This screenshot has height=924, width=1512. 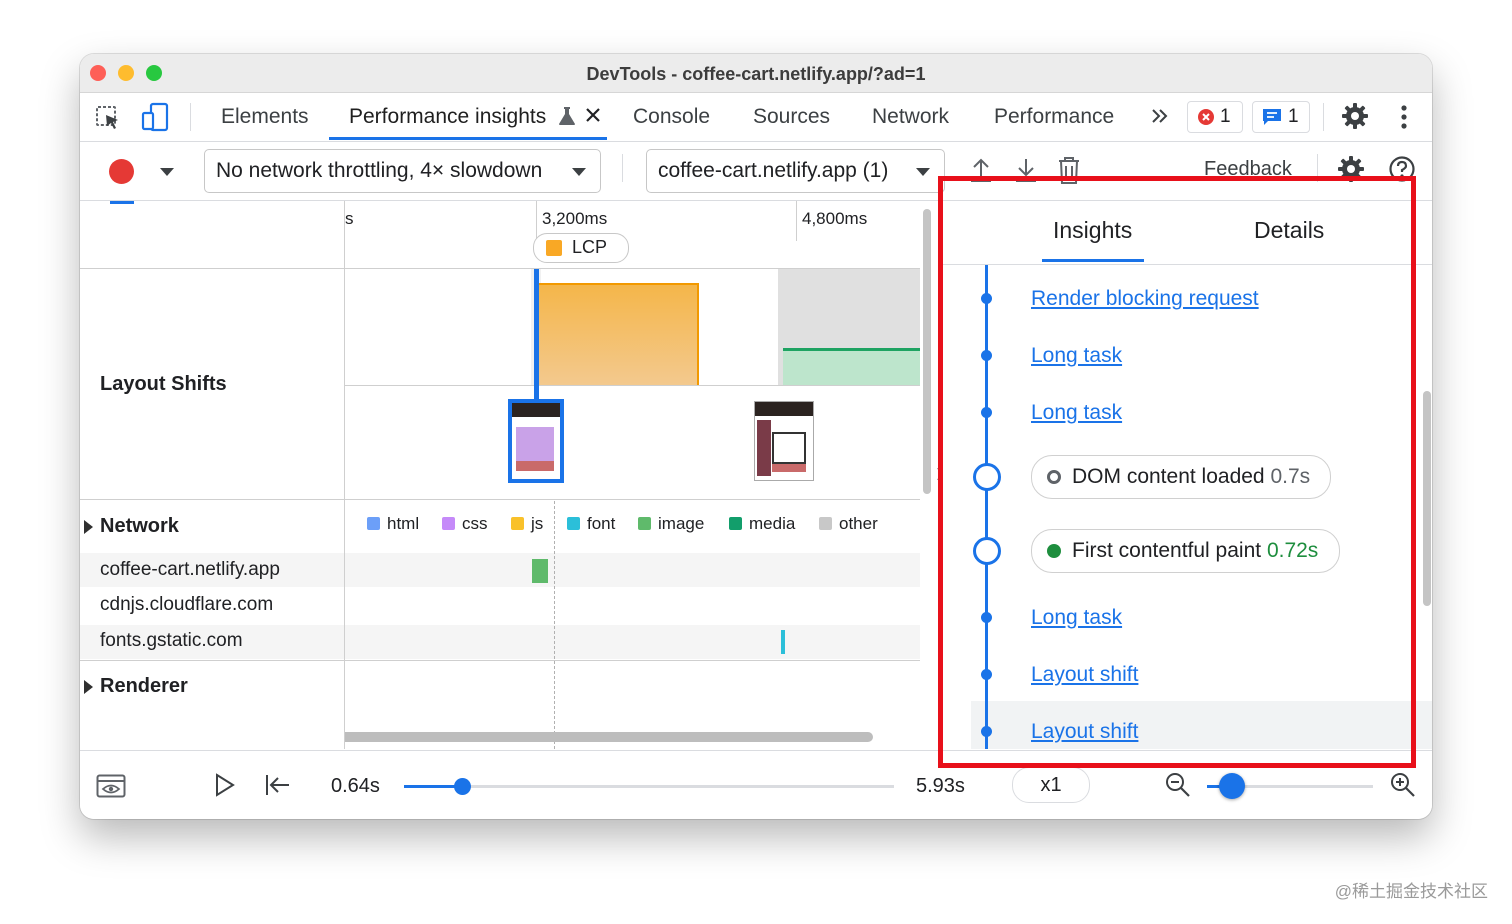 What do you see at coordinates (108, 118) in the screenshot?
I see `inspect-element-icon` at bounding box center [108, 118].